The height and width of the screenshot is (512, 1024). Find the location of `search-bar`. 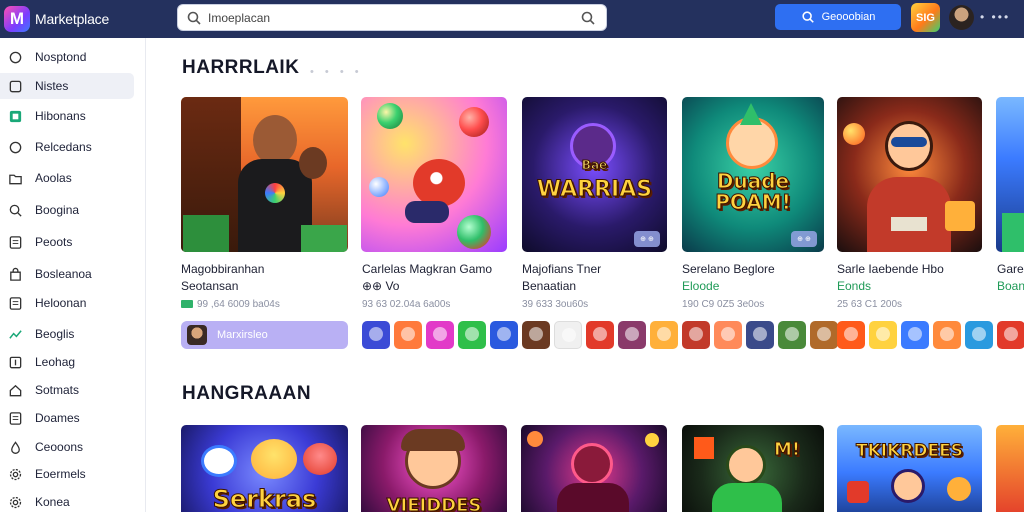

search-bar is located at coordinates (392, 17).